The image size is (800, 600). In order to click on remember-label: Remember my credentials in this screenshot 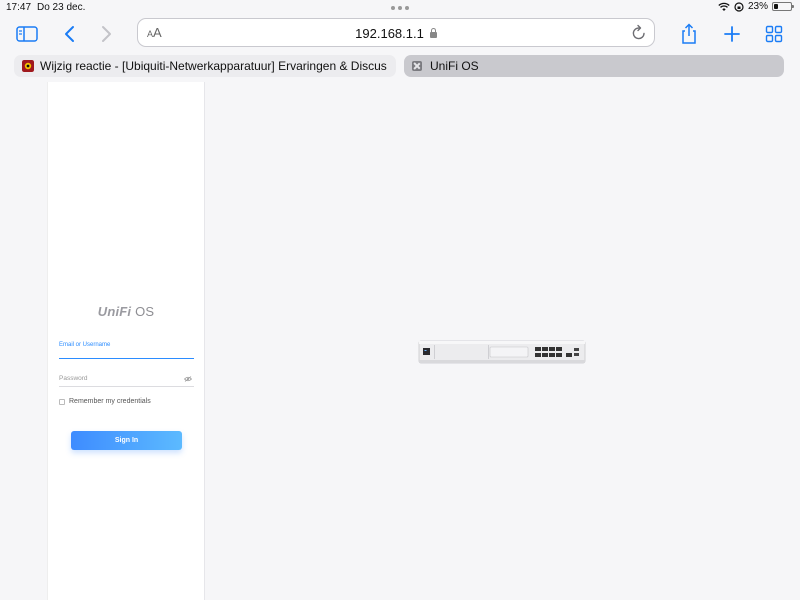, I will do `click(110, 401)`.